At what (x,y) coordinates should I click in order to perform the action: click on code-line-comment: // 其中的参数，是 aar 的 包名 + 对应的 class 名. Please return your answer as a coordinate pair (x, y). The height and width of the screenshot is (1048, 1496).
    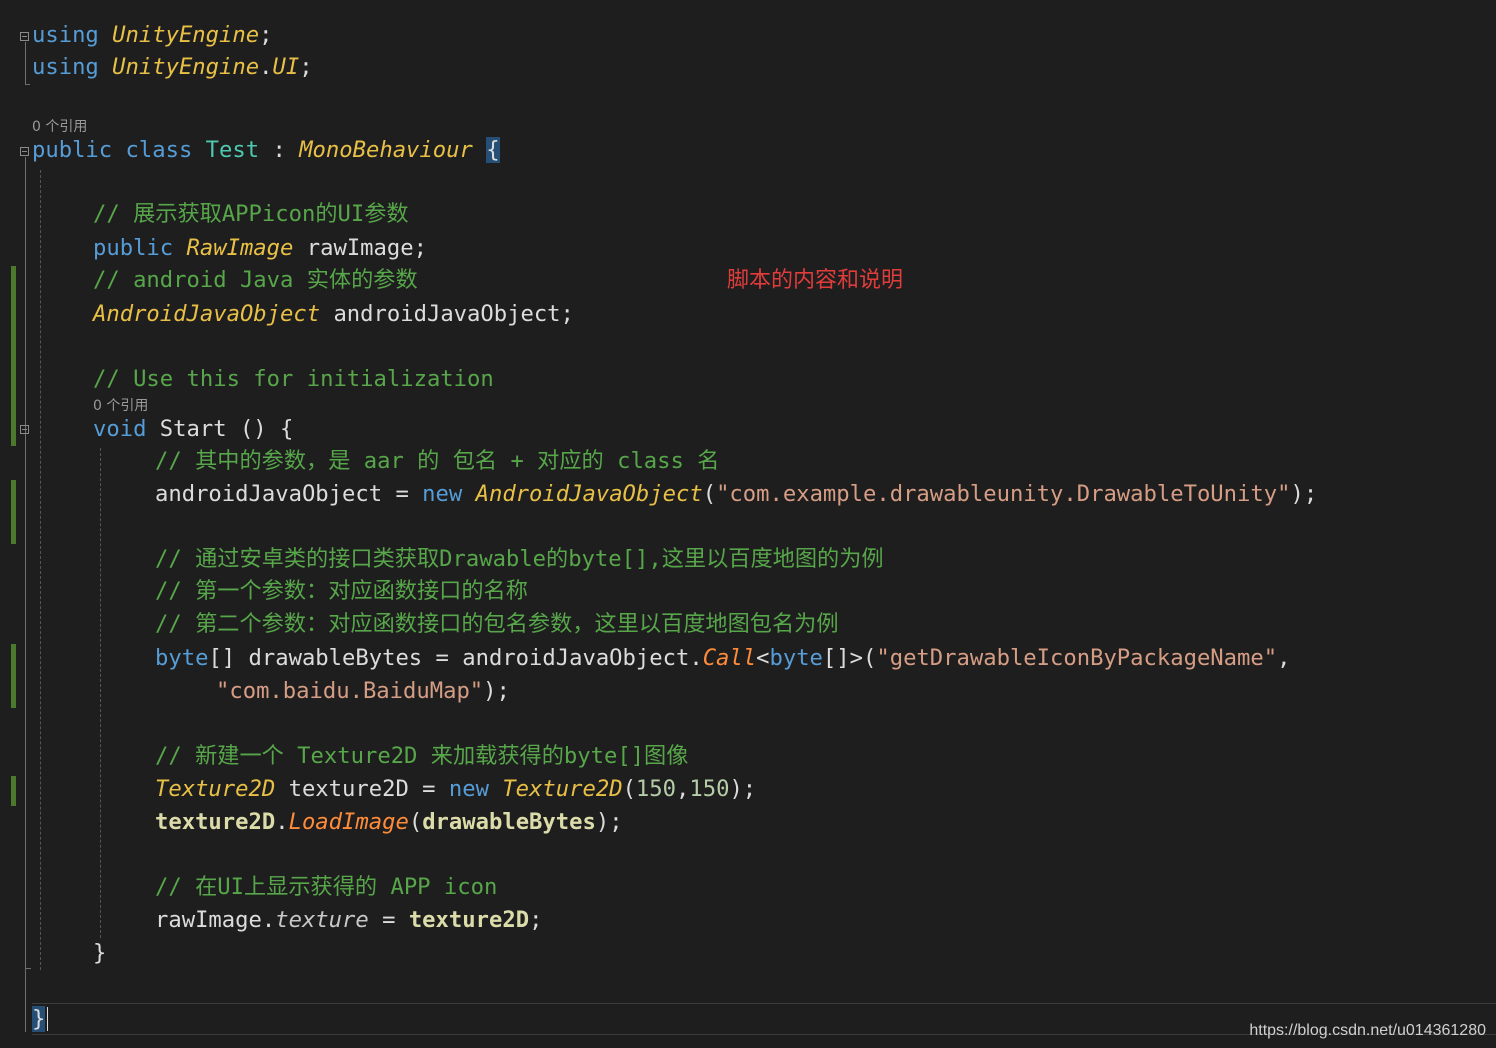
    Looking at the image, I should click on (437, 461).